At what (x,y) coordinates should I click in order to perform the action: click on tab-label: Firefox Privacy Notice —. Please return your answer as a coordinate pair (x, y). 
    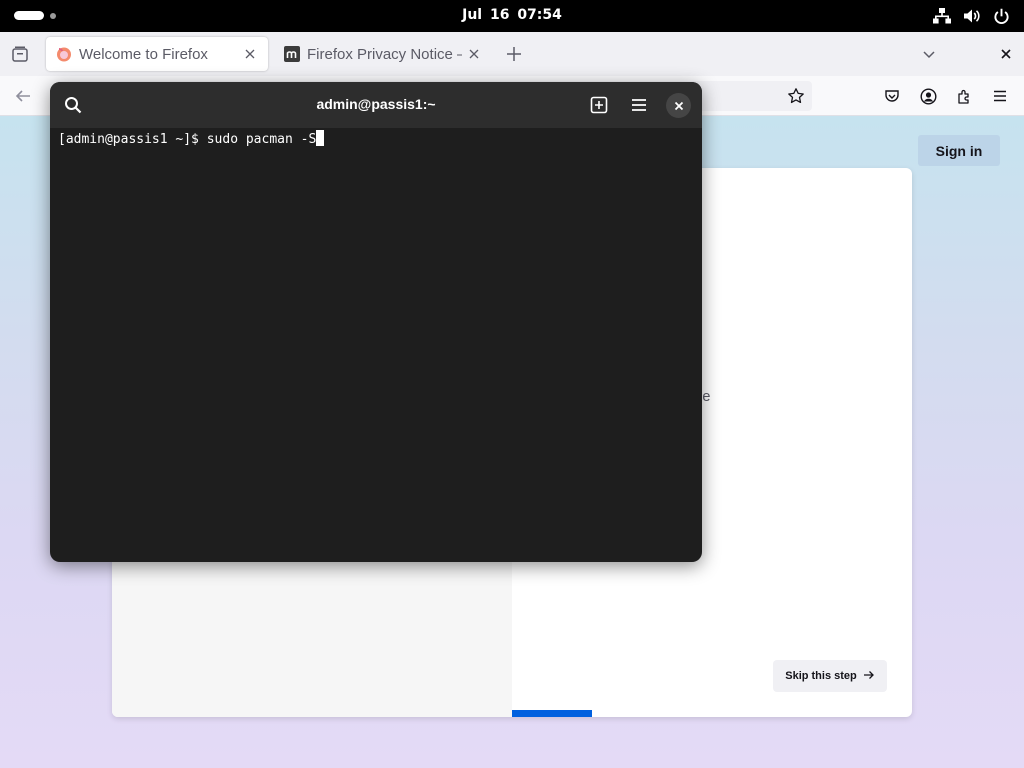
    Looking at the image, I should click on (384, 54).